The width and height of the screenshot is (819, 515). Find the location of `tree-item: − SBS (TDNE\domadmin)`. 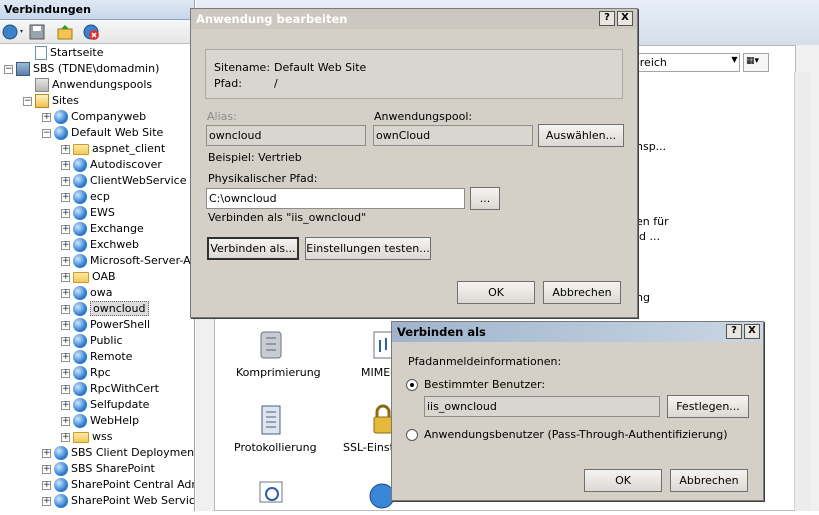

tree-item: − SBS (TDNE\domadmin) is located at coordinates (81, 69).